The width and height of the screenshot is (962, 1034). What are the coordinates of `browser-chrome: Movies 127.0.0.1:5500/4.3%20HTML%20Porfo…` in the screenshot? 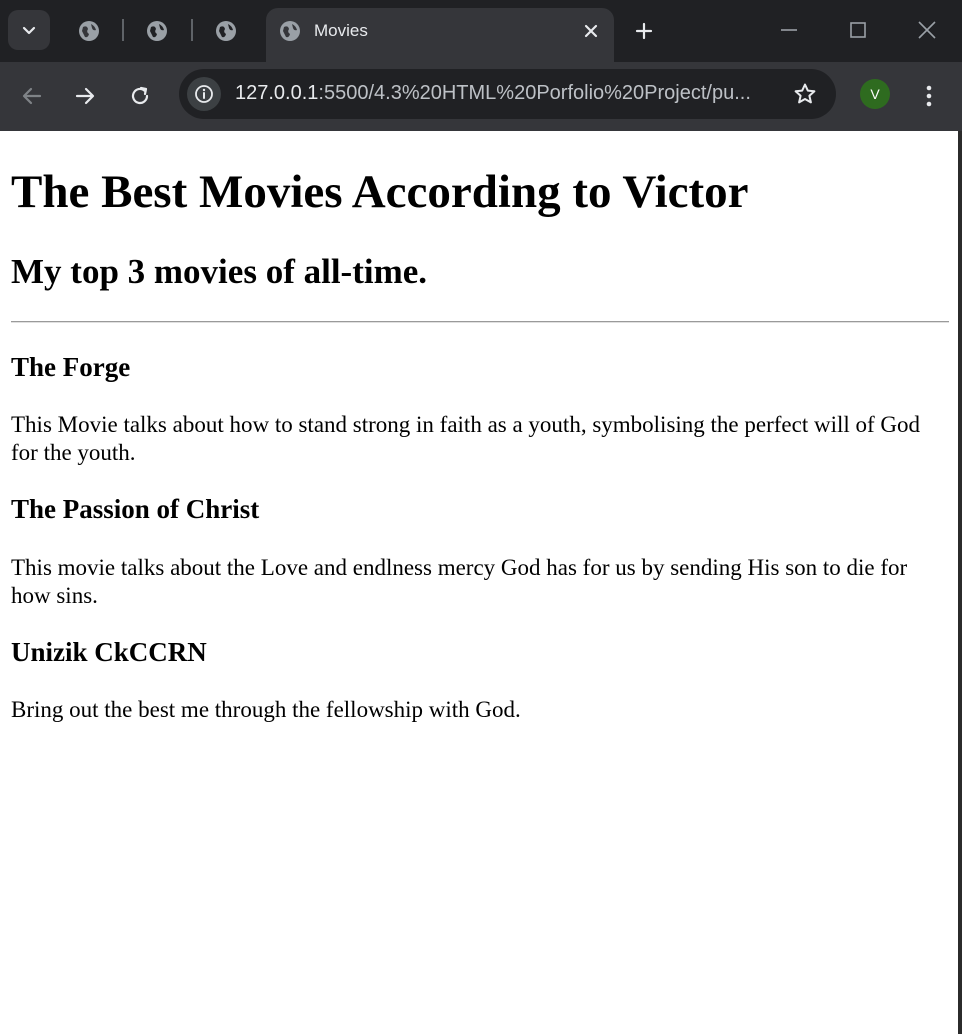 It's located at (481, 65).